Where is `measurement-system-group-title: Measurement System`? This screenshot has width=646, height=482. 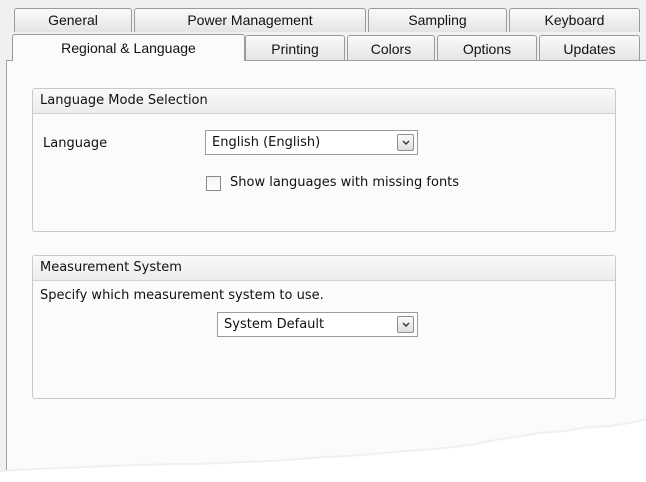 measurement-system-group-title: Measurement System is located at coordinates (324, 268).